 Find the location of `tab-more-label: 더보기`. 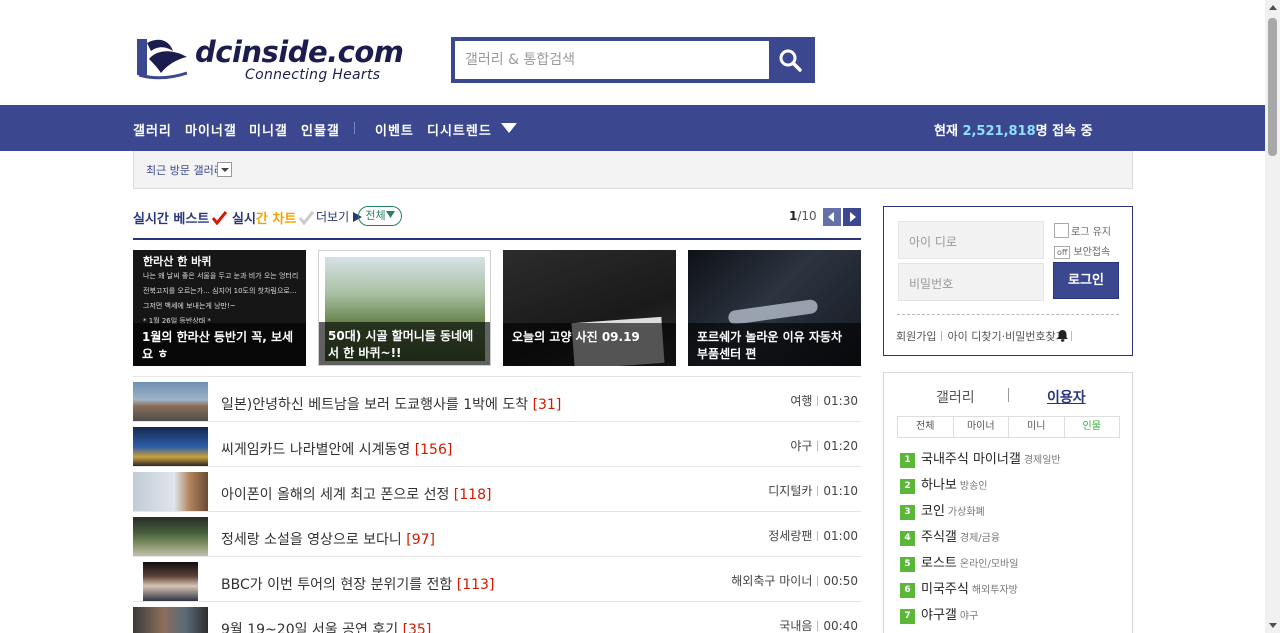

tab-more-label: 더보기 is located at coordinates (333, 217).